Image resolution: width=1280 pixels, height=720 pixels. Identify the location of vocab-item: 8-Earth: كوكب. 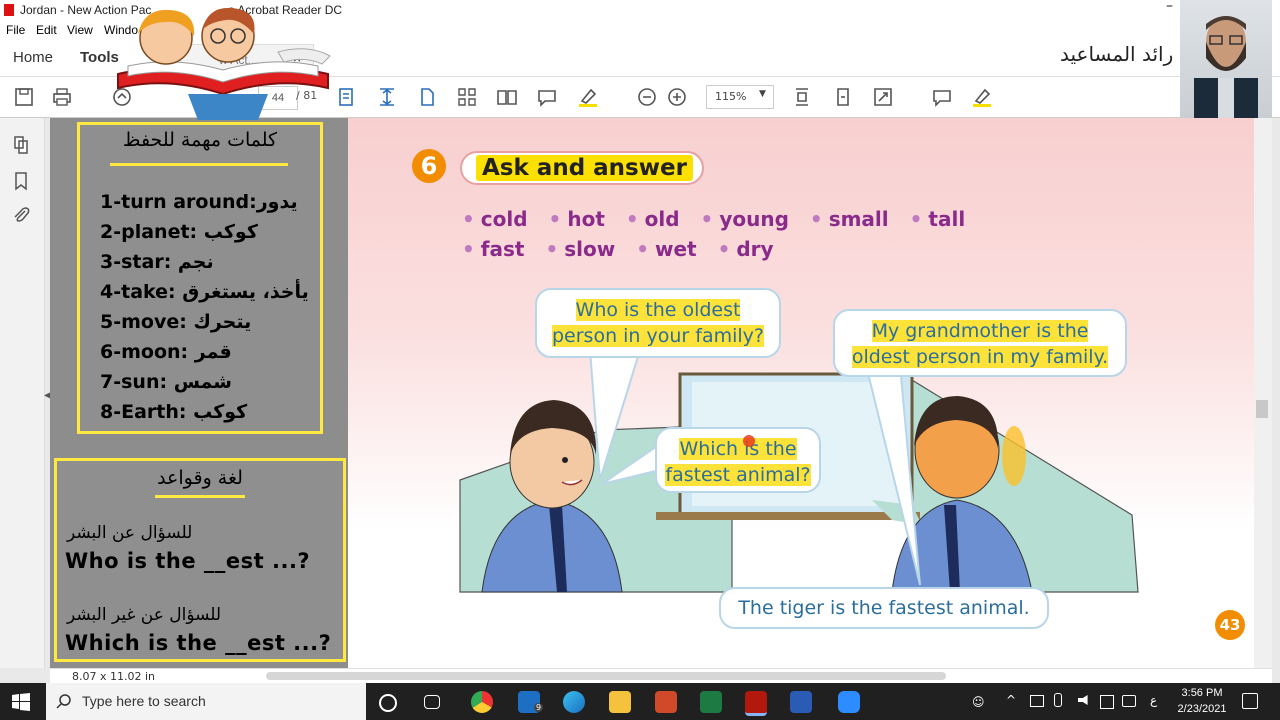
(174, 412).